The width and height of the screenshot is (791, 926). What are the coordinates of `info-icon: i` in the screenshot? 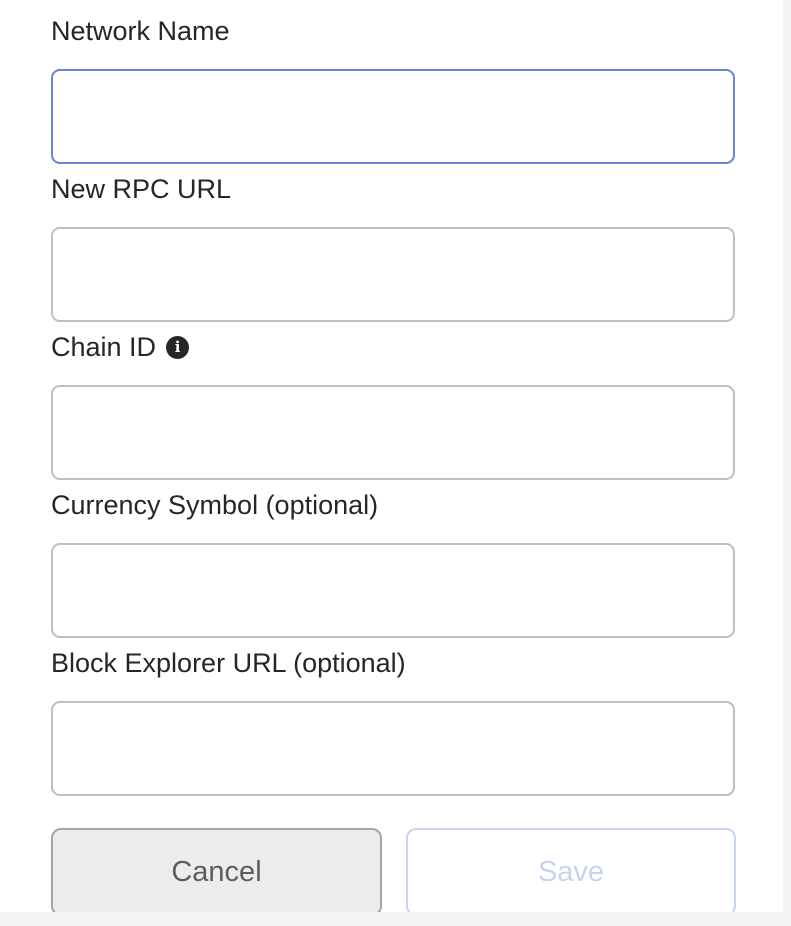 It's located at (178, 347).